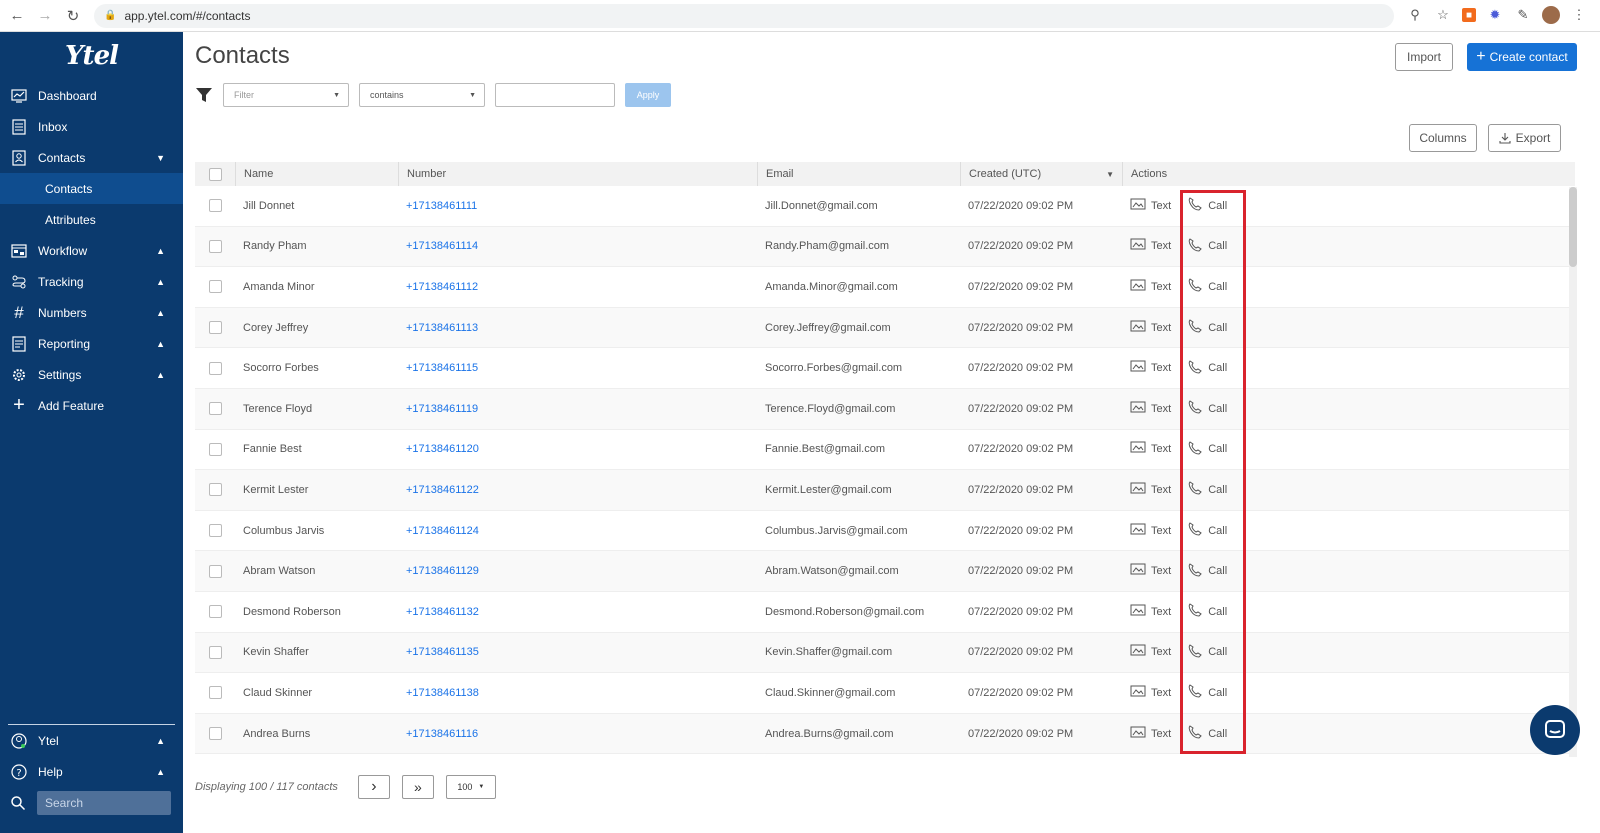 The image size is (1600, 833). Describe the element at coordinates (577, 693) in the screenshot. I see `contact-number-link: +17138461138` at that location.